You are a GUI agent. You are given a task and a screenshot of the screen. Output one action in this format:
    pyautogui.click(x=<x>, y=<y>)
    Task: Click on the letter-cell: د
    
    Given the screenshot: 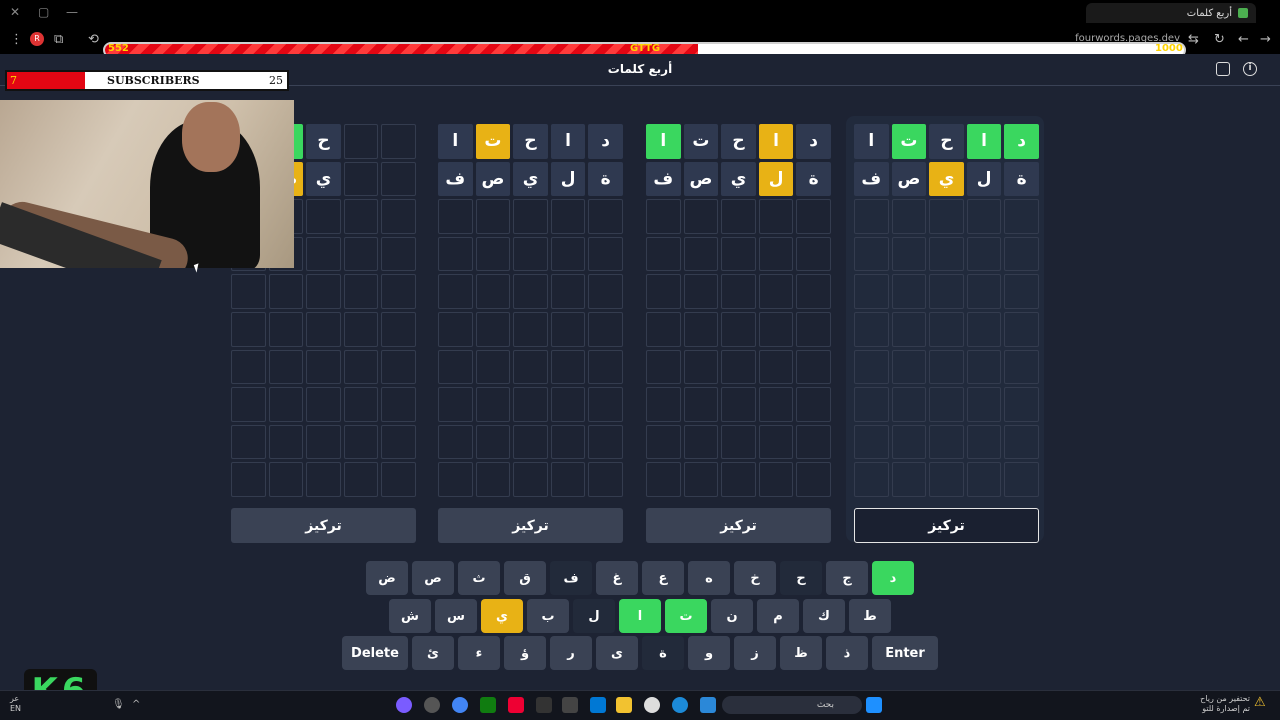 What is the action you would take?
    pyautogui.click(x=605, y=141)
    